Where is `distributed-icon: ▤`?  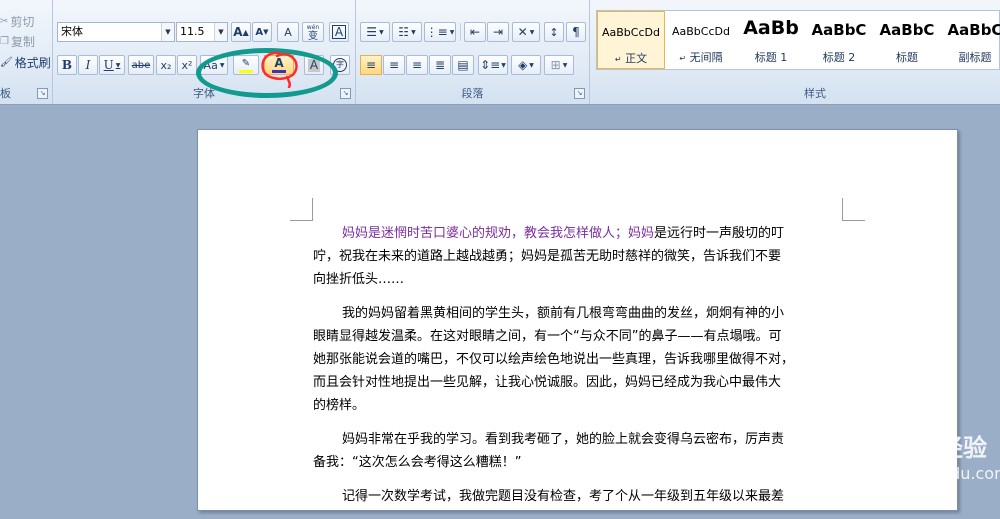 distributed-icon: ▤ is located at coordinates (463, 65).